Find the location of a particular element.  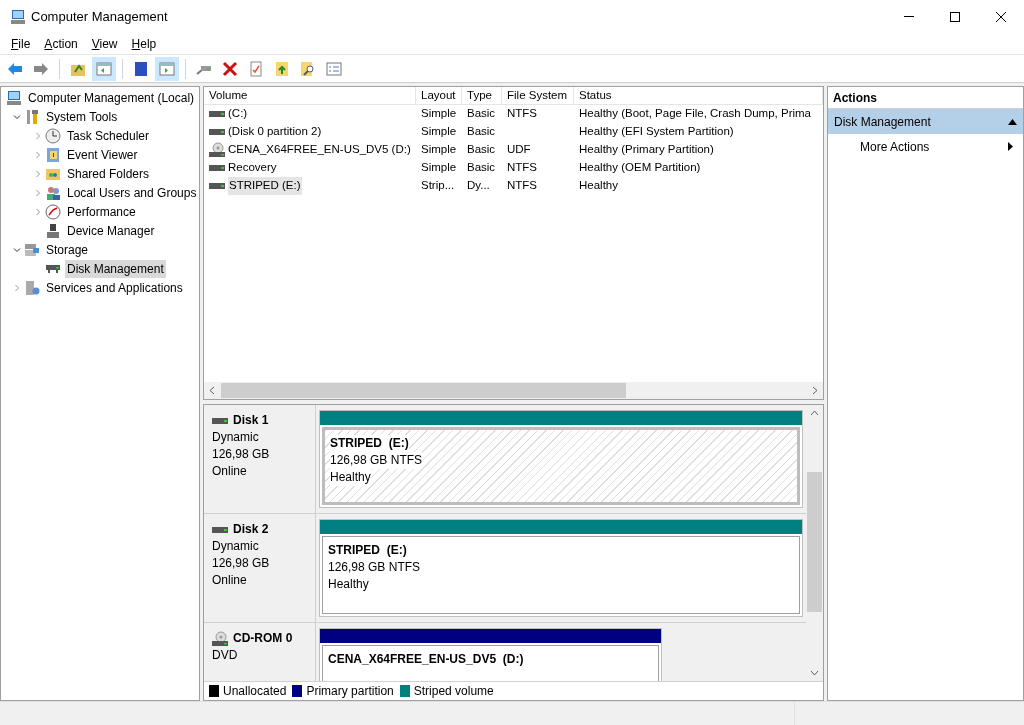

actions-section-header: Disk Management is located at coordinates (925, 121).